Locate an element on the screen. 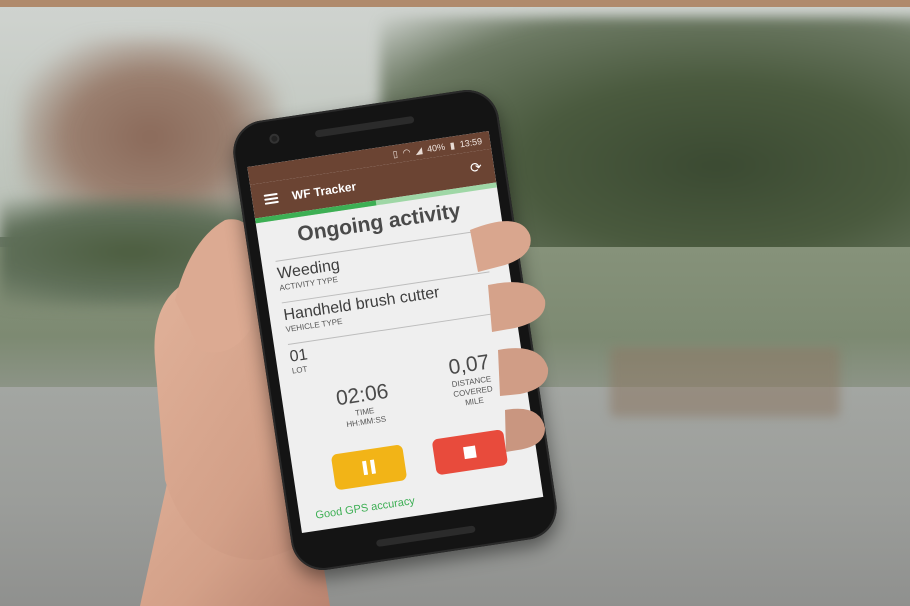 The width and height of the screenshot is (910, 606). stop-button is located at coordinates (470, 452).